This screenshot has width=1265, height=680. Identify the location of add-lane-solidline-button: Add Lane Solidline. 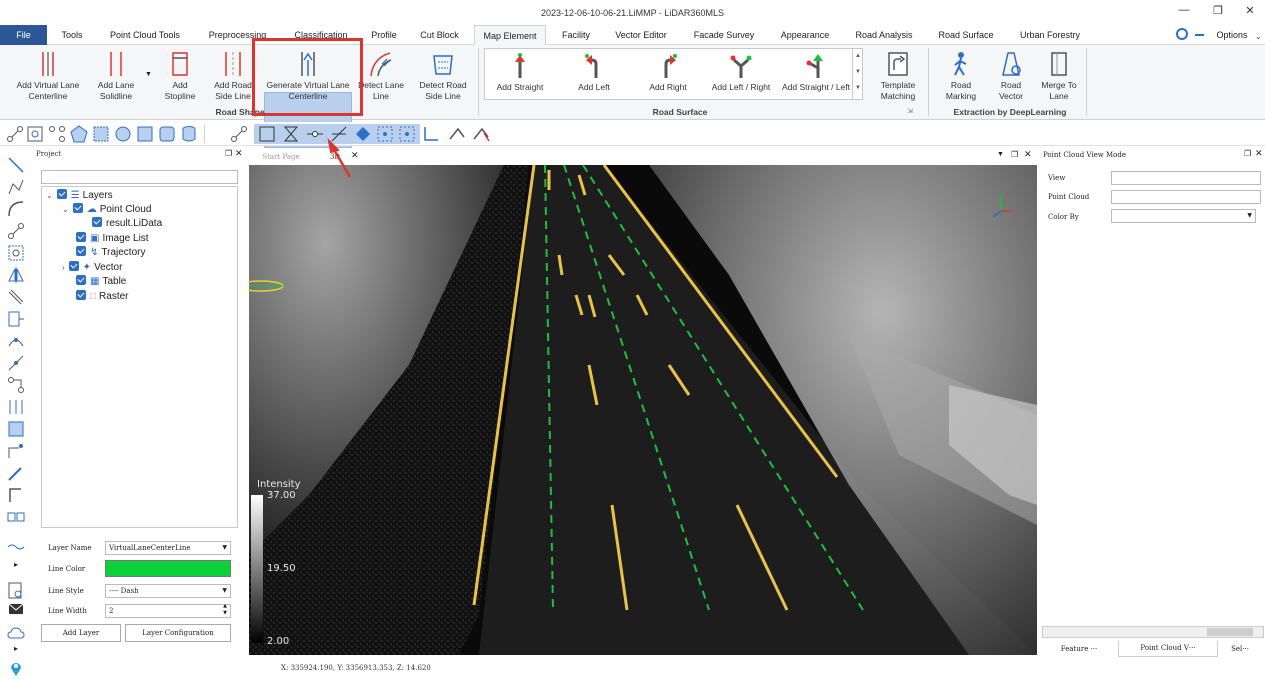
(116, 76).